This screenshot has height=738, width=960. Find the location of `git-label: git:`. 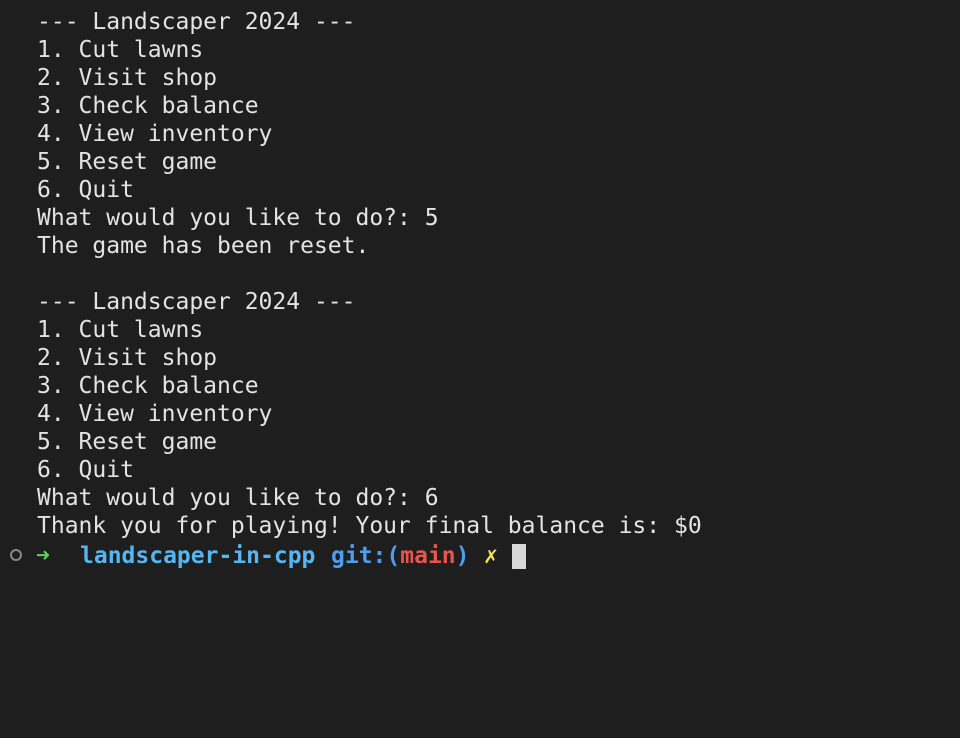

git-label: git: is located at coordinates (359, 556).